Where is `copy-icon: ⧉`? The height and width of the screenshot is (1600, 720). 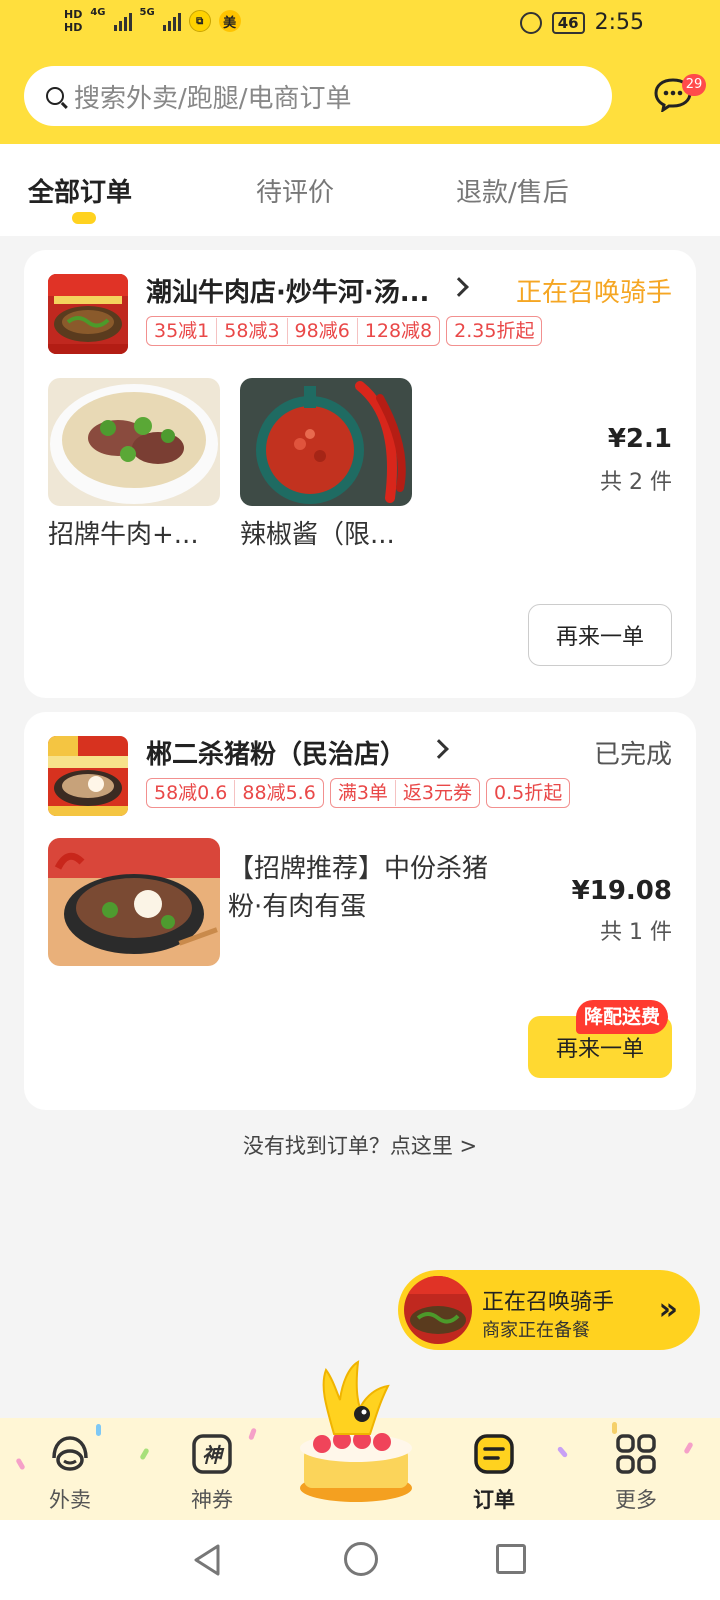 copy-icon: ⧉ is located at coordinates (199, 21).